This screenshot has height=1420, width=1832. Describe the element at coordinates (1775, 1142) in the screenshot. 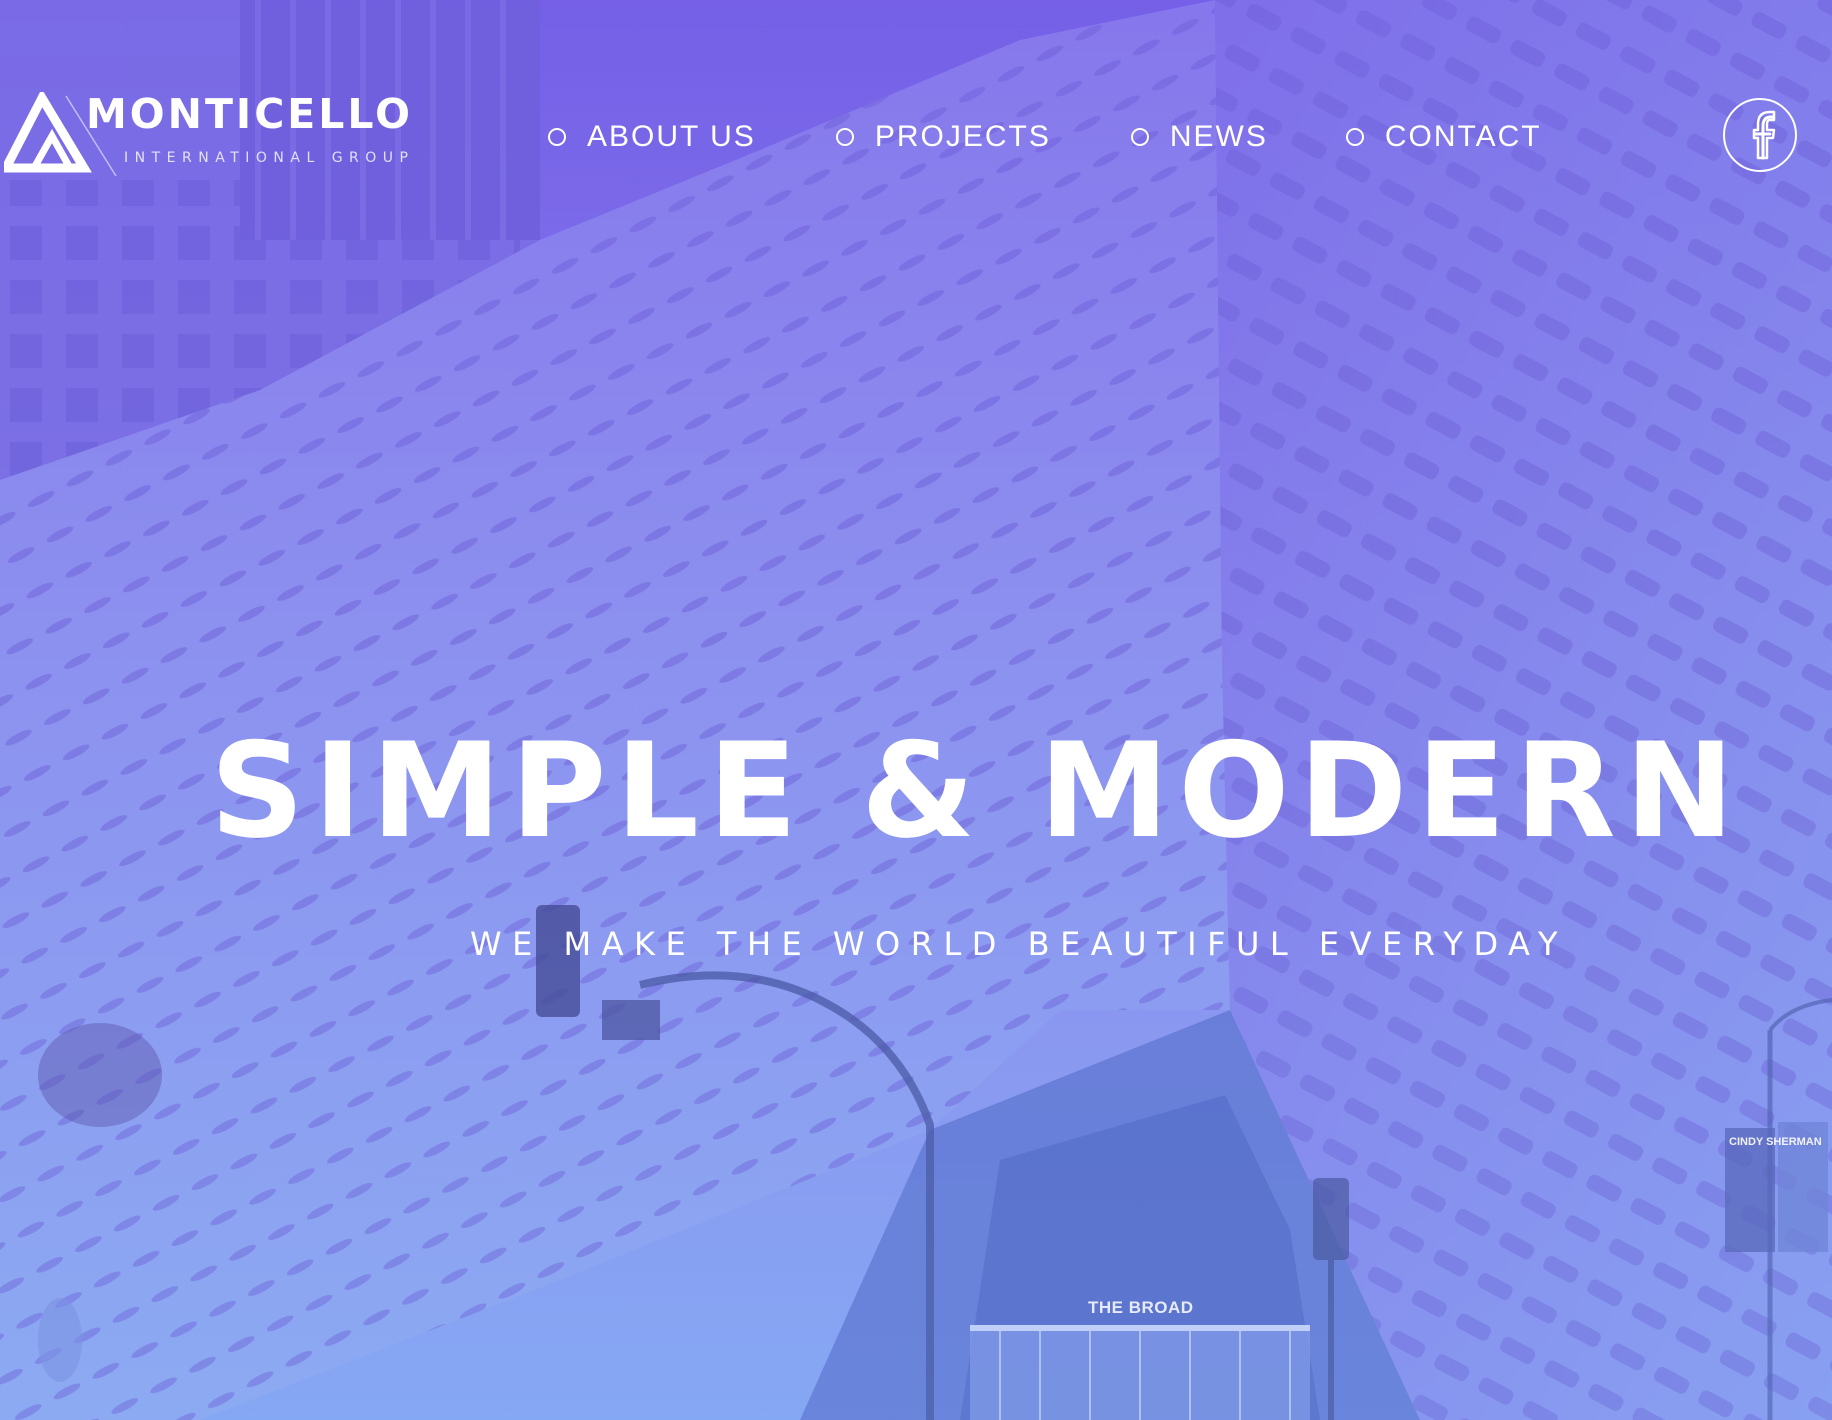

I see `poster-text: CINDY SHERMAN` at that location.